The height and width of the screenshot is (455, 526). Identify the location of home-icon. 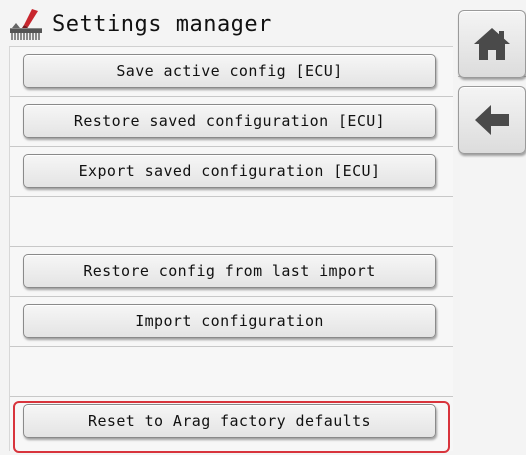
(492, 44).